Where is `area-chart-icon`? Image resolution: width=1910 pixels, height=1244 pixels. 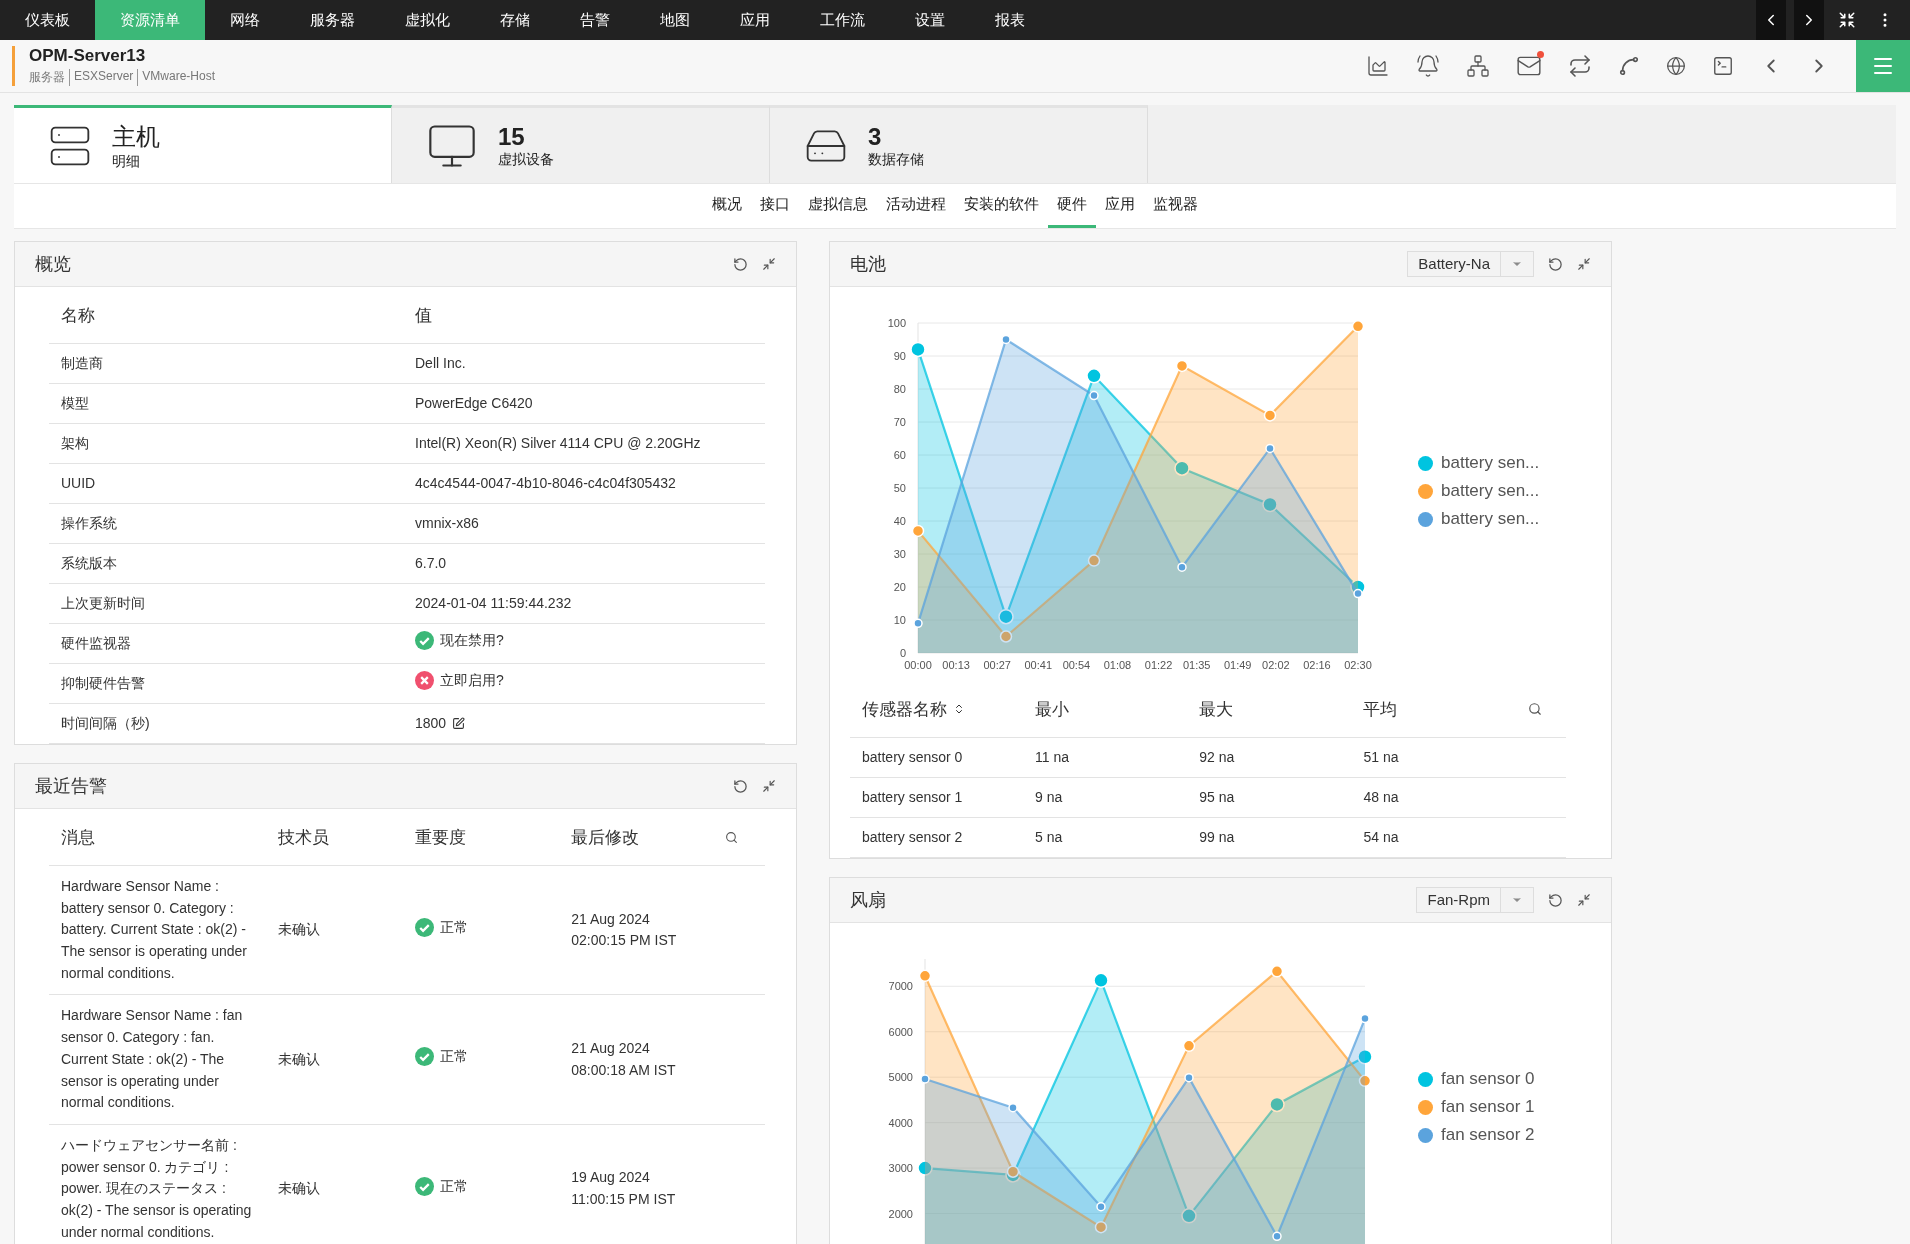 area-chart-icon is located at coordinates (1378, 66).